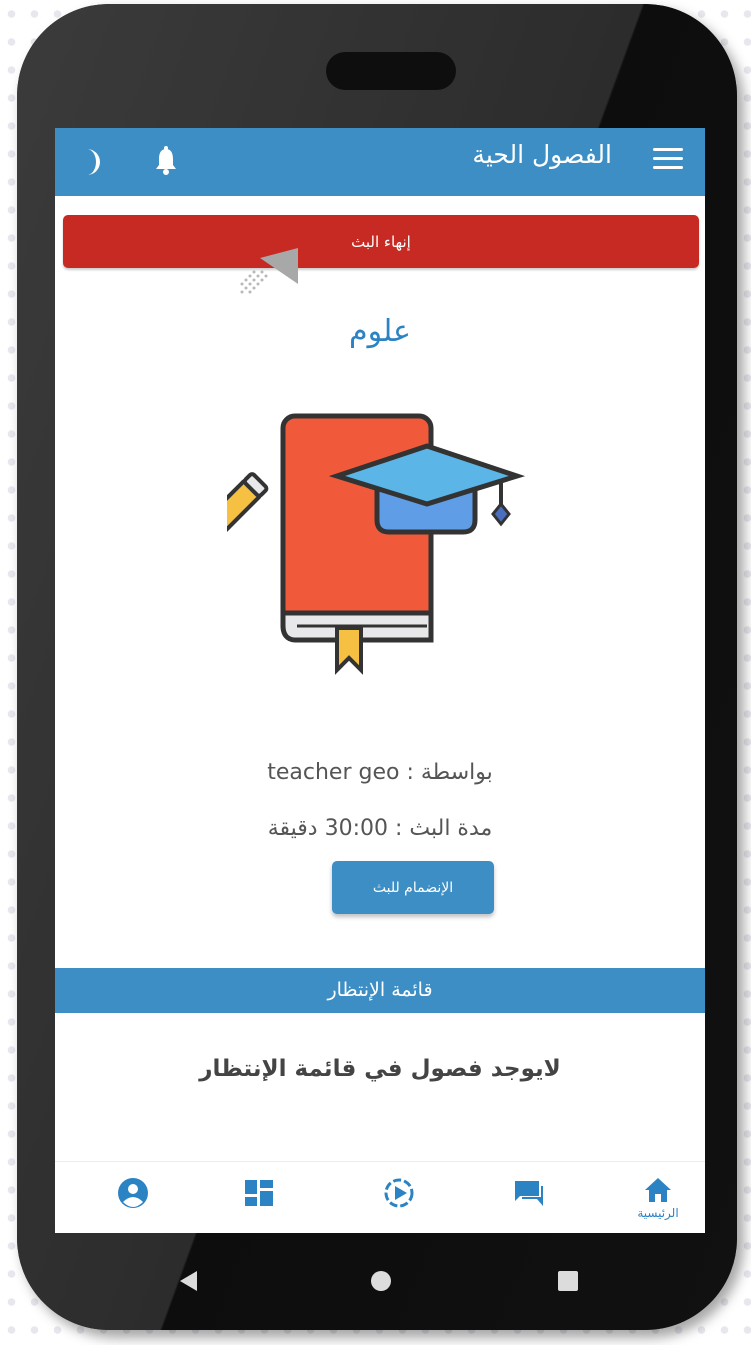 Image resolution: width=751 pixels, height=1345 pixels. I want to click on subject-title: علوم, so click(380, 331).